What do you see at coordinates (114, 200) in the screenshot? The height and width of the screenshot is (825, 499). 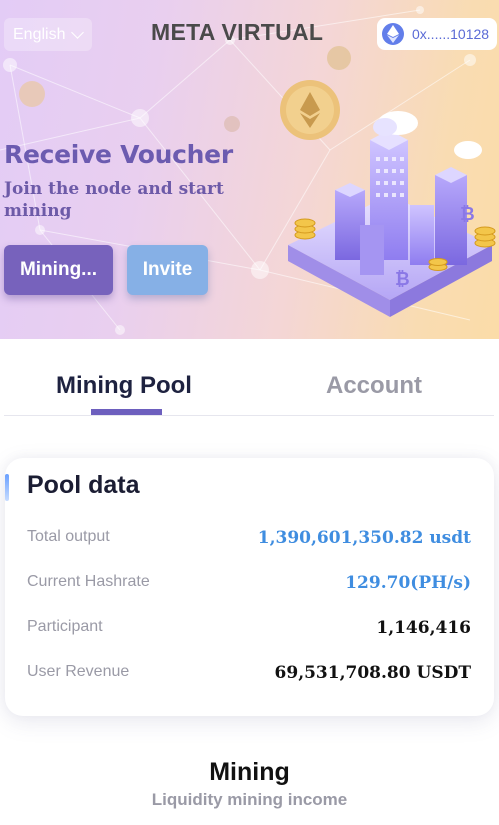 I see `hero-subtitle: Join the node and start mining` at bounding box center [114, 200].